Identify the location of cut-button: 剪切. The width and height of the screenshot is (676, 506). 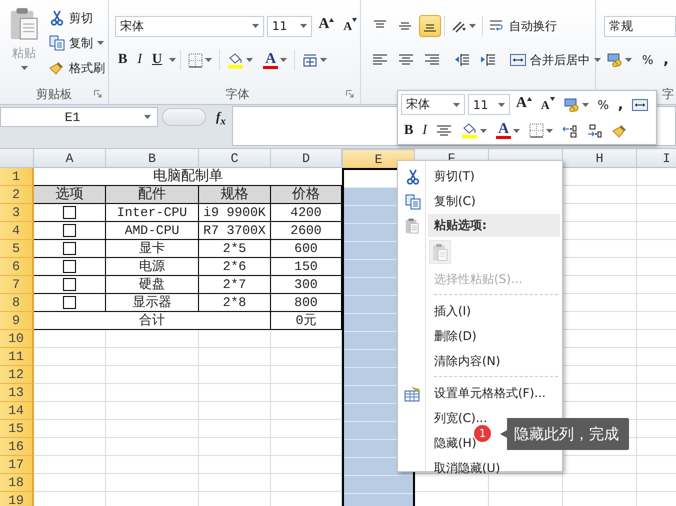
(77, 18).